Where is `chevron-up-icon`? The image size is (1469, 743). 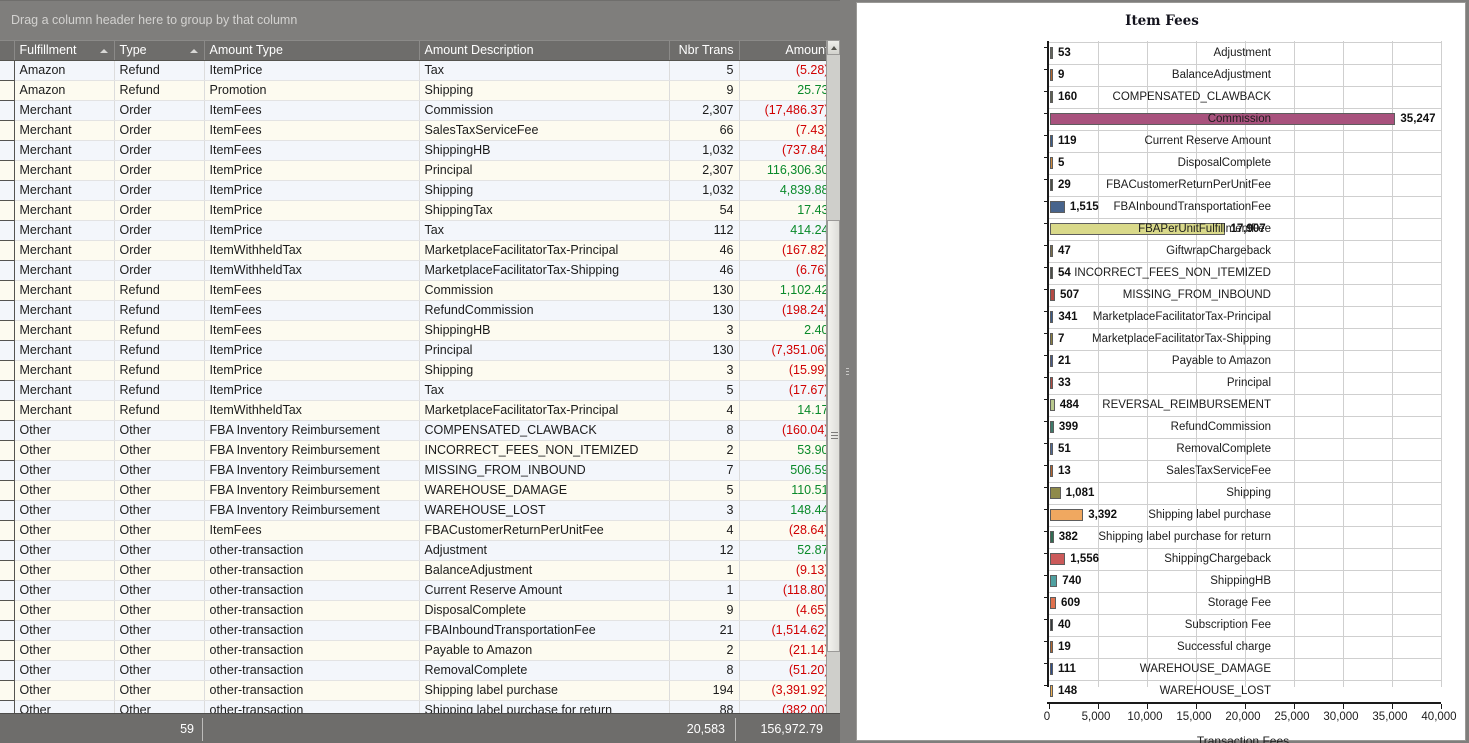
chevron-up-icon is located at coordinates (834, 48).